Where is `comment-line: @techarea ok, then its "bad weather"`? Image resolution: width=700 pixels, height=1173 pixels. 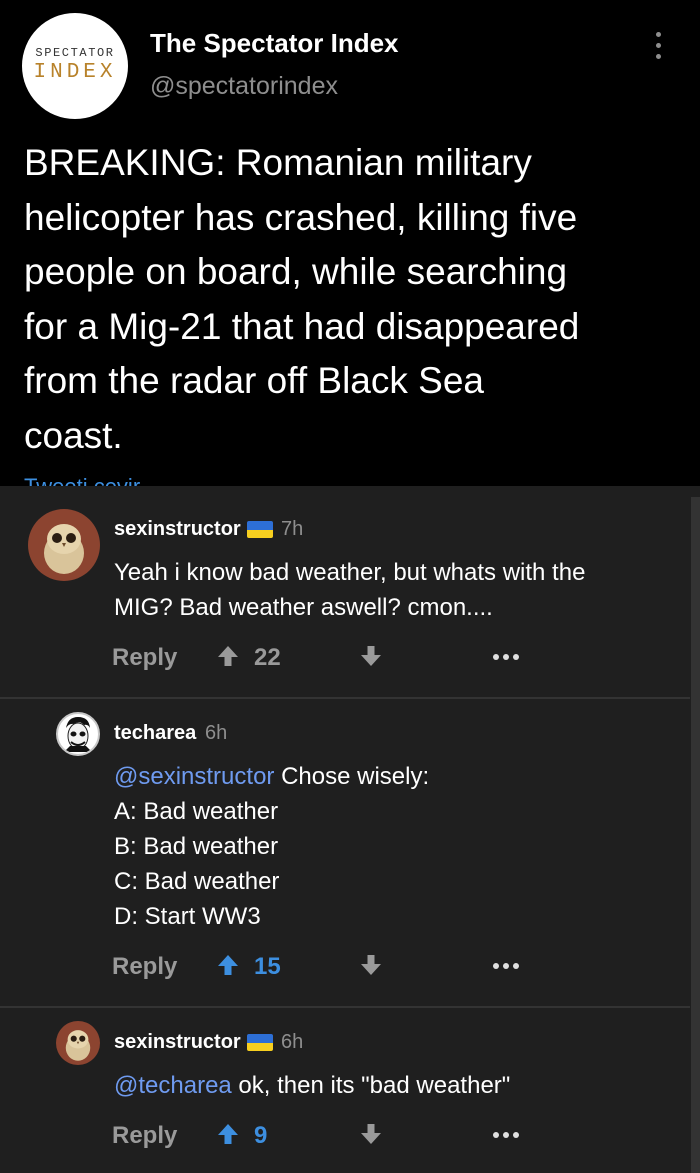
comment-line: @techarea ok, then its "bad weather" is located at coordinates (394, 1085).